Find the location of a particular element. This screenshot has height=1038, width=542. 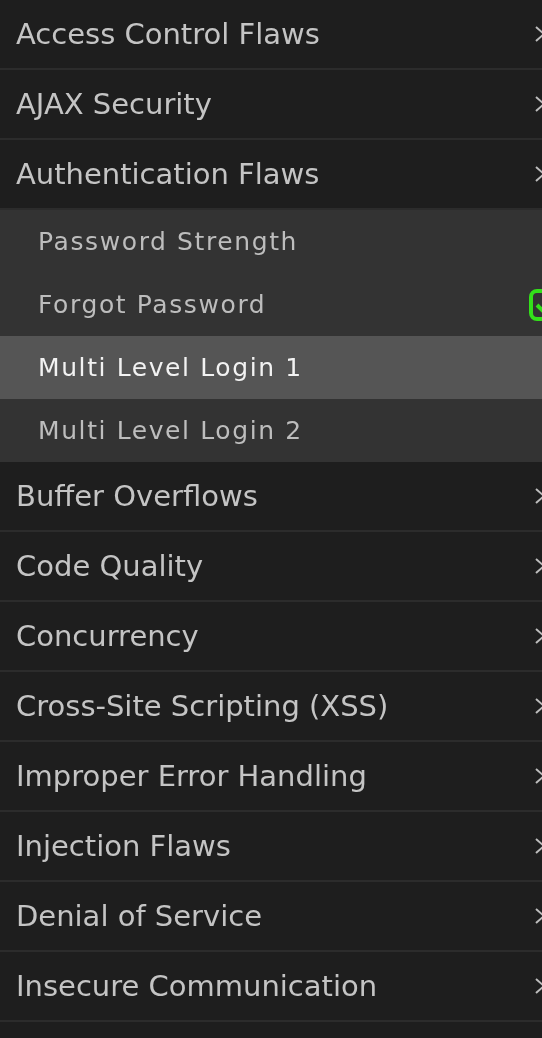

submenu-item: Multi Level Login 1 is located at coordinates (271, 367).